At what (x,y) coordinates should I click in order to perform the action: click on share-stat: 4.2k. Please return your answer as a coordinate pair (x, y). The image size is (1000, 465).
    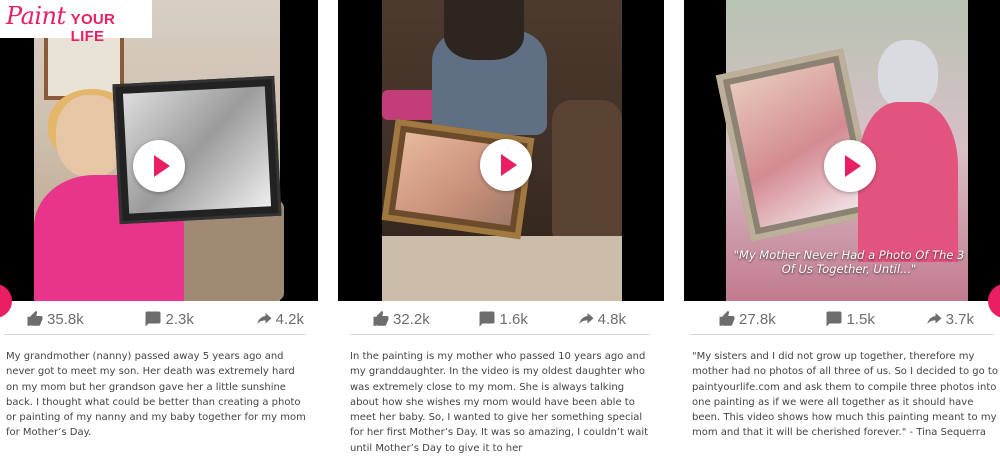
    Looking at the image, I should click on (279, 319).